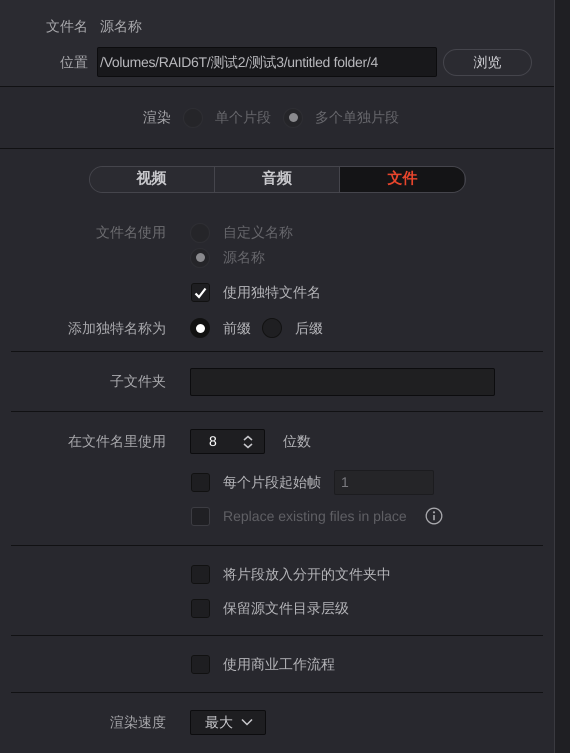  I want to click on radio-label: 后缀, so click(309, 328).